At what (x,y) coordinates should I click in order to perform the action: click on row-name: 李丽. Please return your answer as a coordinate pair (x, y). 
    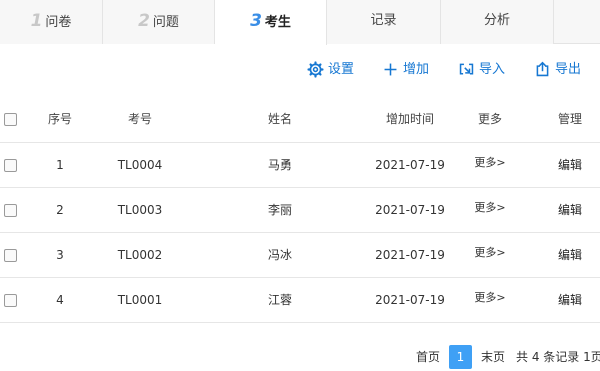
    Looking at the image, I should click on (279, 210).